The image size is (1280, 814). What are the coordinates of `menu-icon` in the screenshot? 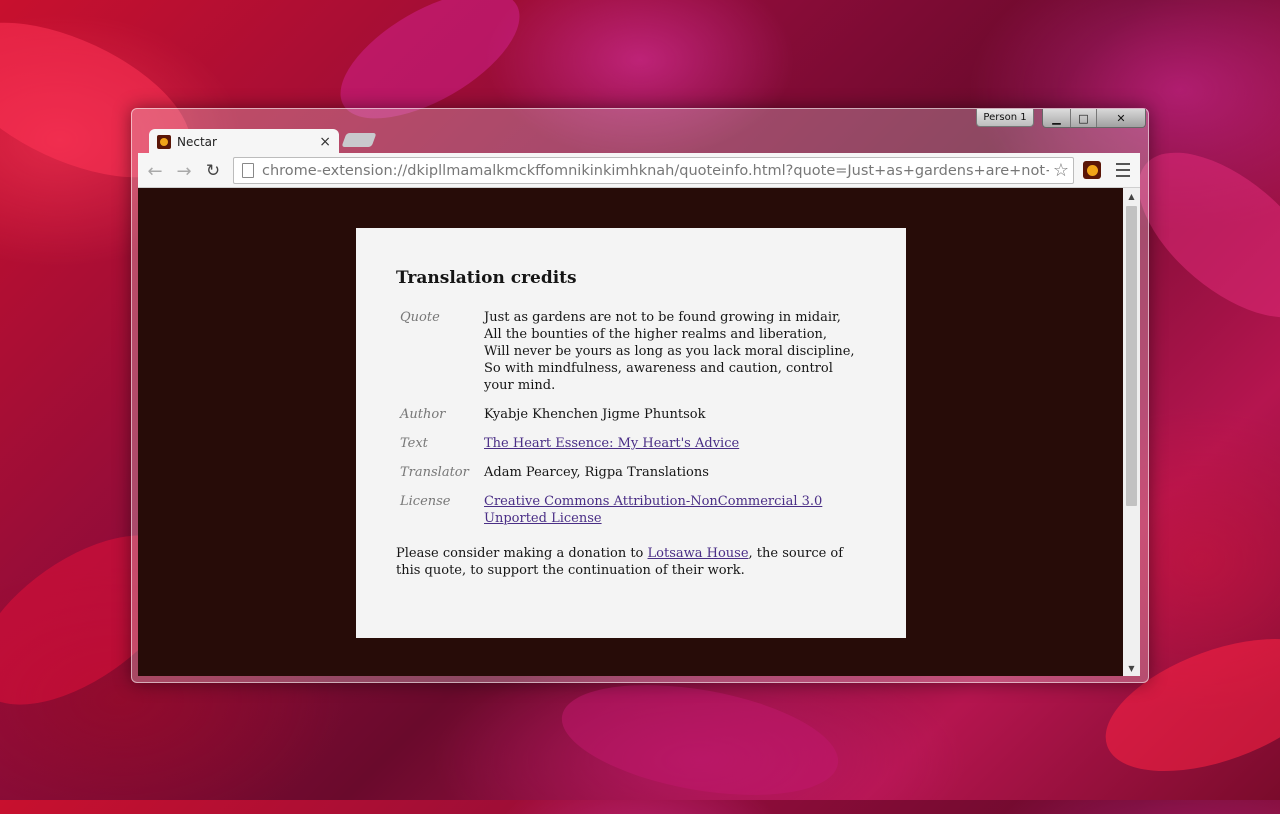 It's located at (1123, 170).